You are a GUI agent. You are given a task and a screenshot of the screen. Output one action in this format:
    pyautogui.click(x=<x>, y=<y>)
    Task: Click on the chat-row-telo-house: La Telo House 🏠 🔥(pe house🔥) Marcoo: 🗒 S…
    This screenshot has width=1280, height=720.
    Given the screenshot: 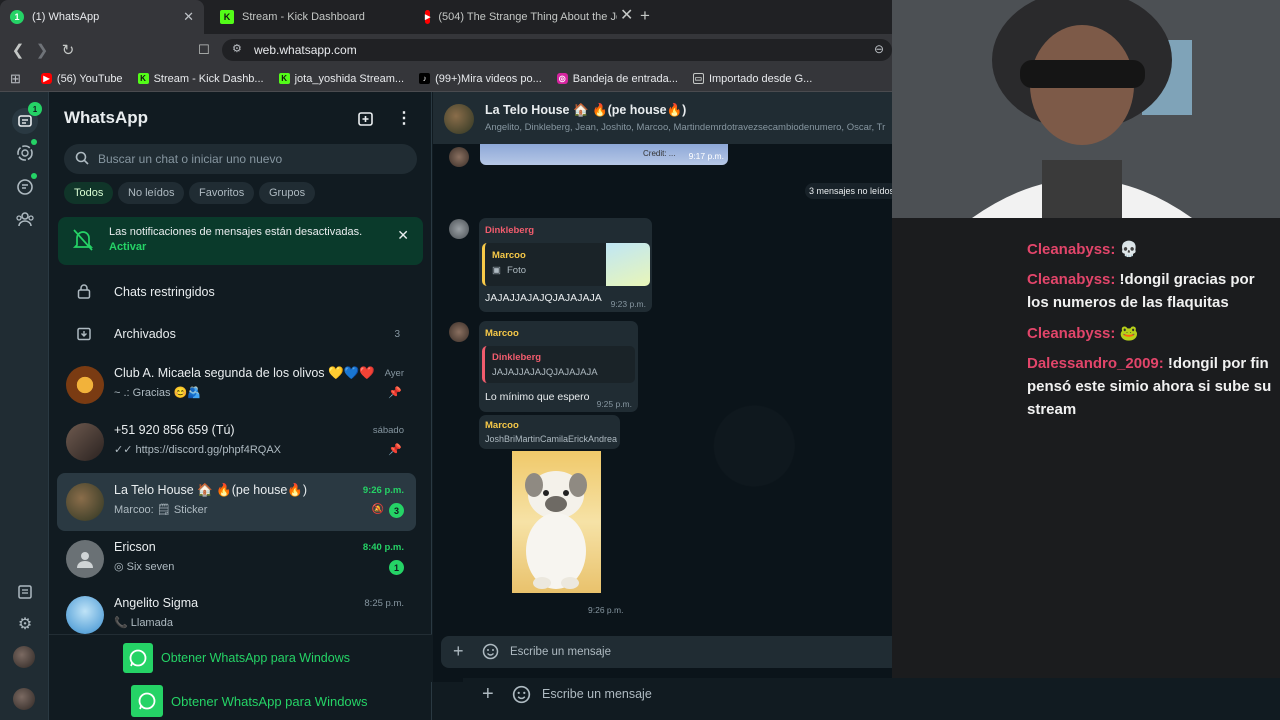 What is the action you would take?
    pyautogui.click(x=236, y=502)
    